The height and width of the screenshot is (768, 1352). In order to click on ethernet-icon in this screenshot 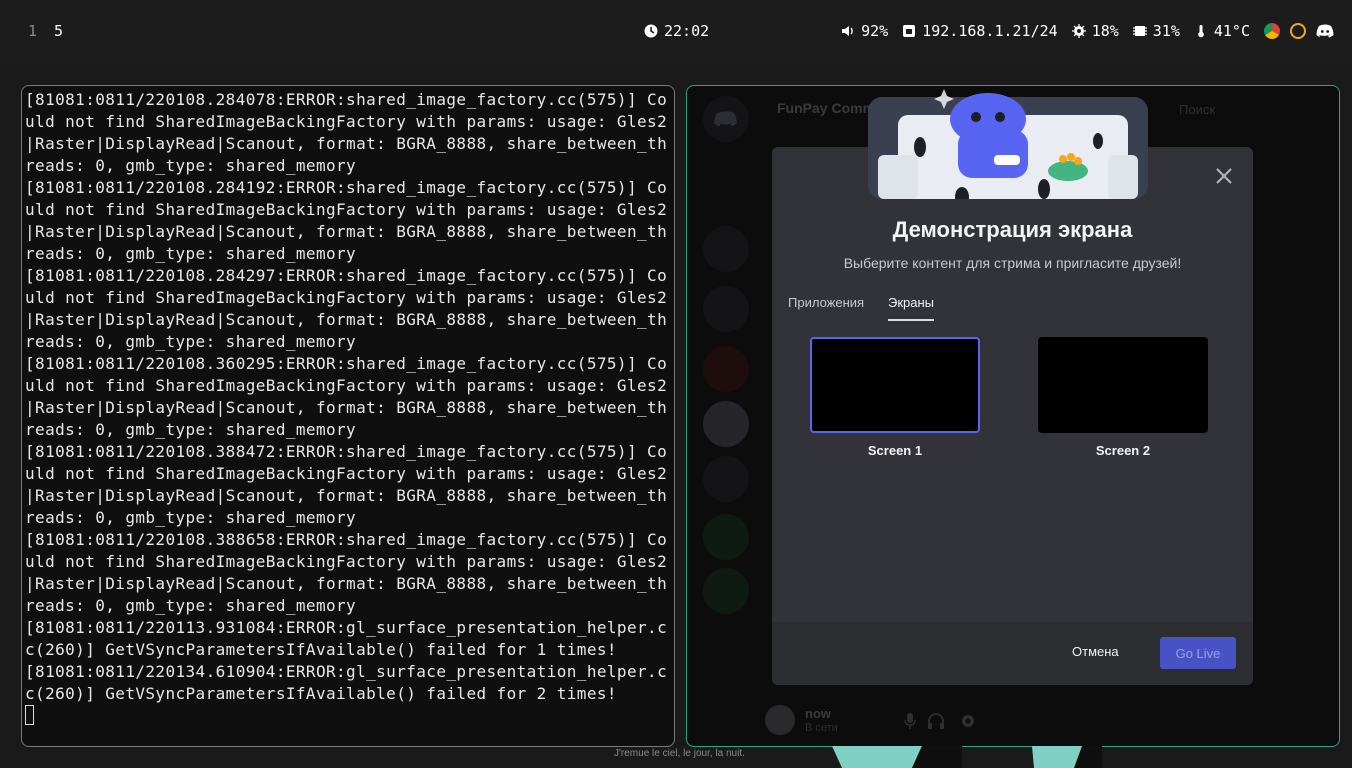, I will do `click(909, 31)`.